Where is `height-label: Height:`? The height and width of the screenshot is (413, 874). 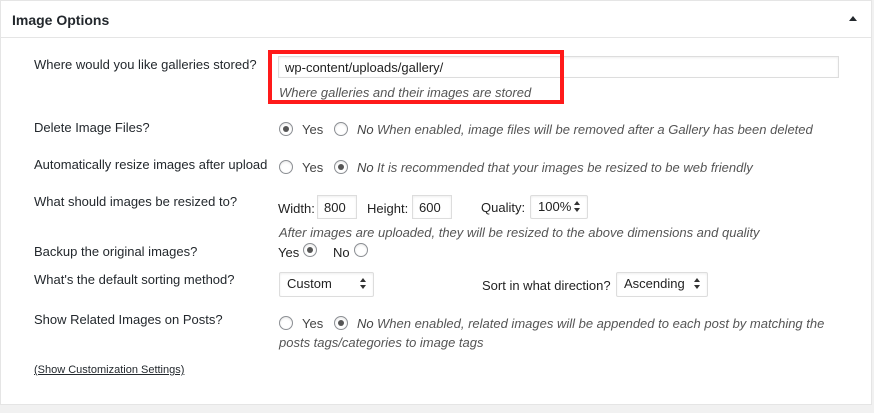
height-label: Height: is located at coordinates (388, 208).